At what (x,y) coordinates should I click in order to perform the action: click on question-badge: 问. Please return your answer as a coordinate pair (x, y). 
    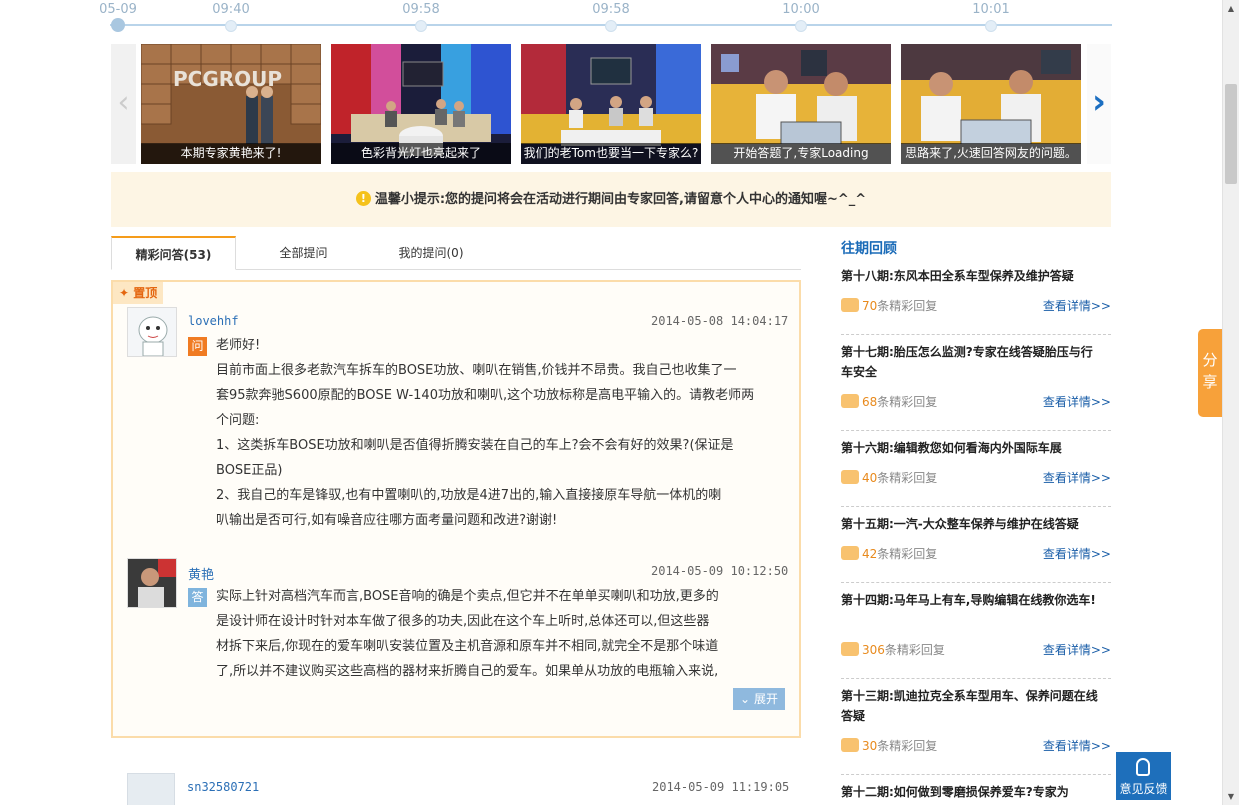
    Looking at the image, I should click on (197, 346).